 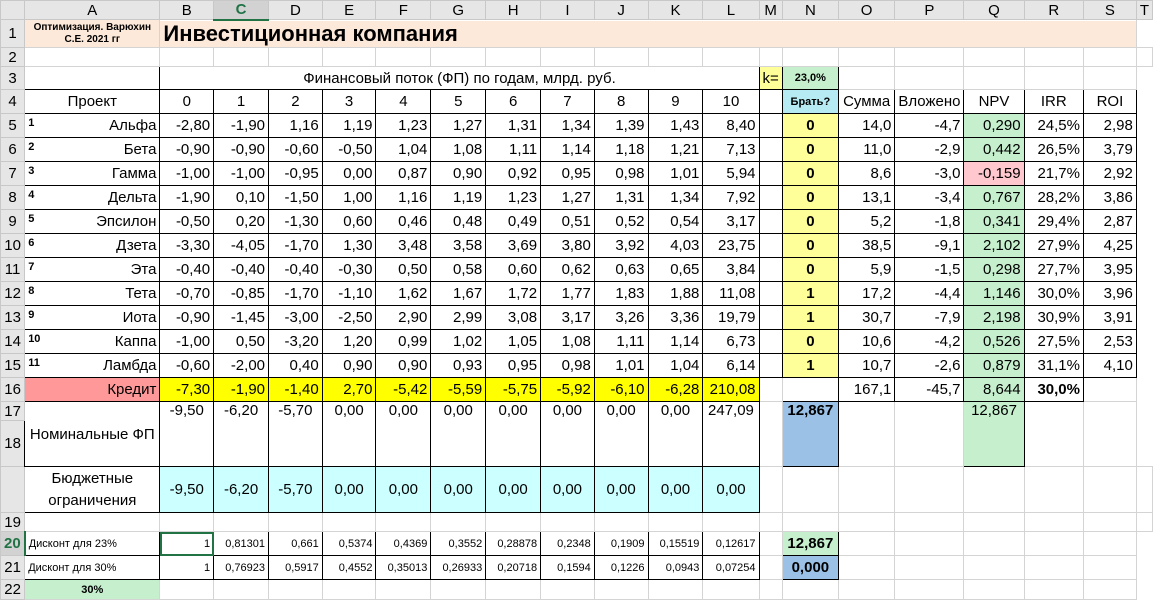 I want to click on row-header-16: 16, so click(x=13, y=389).